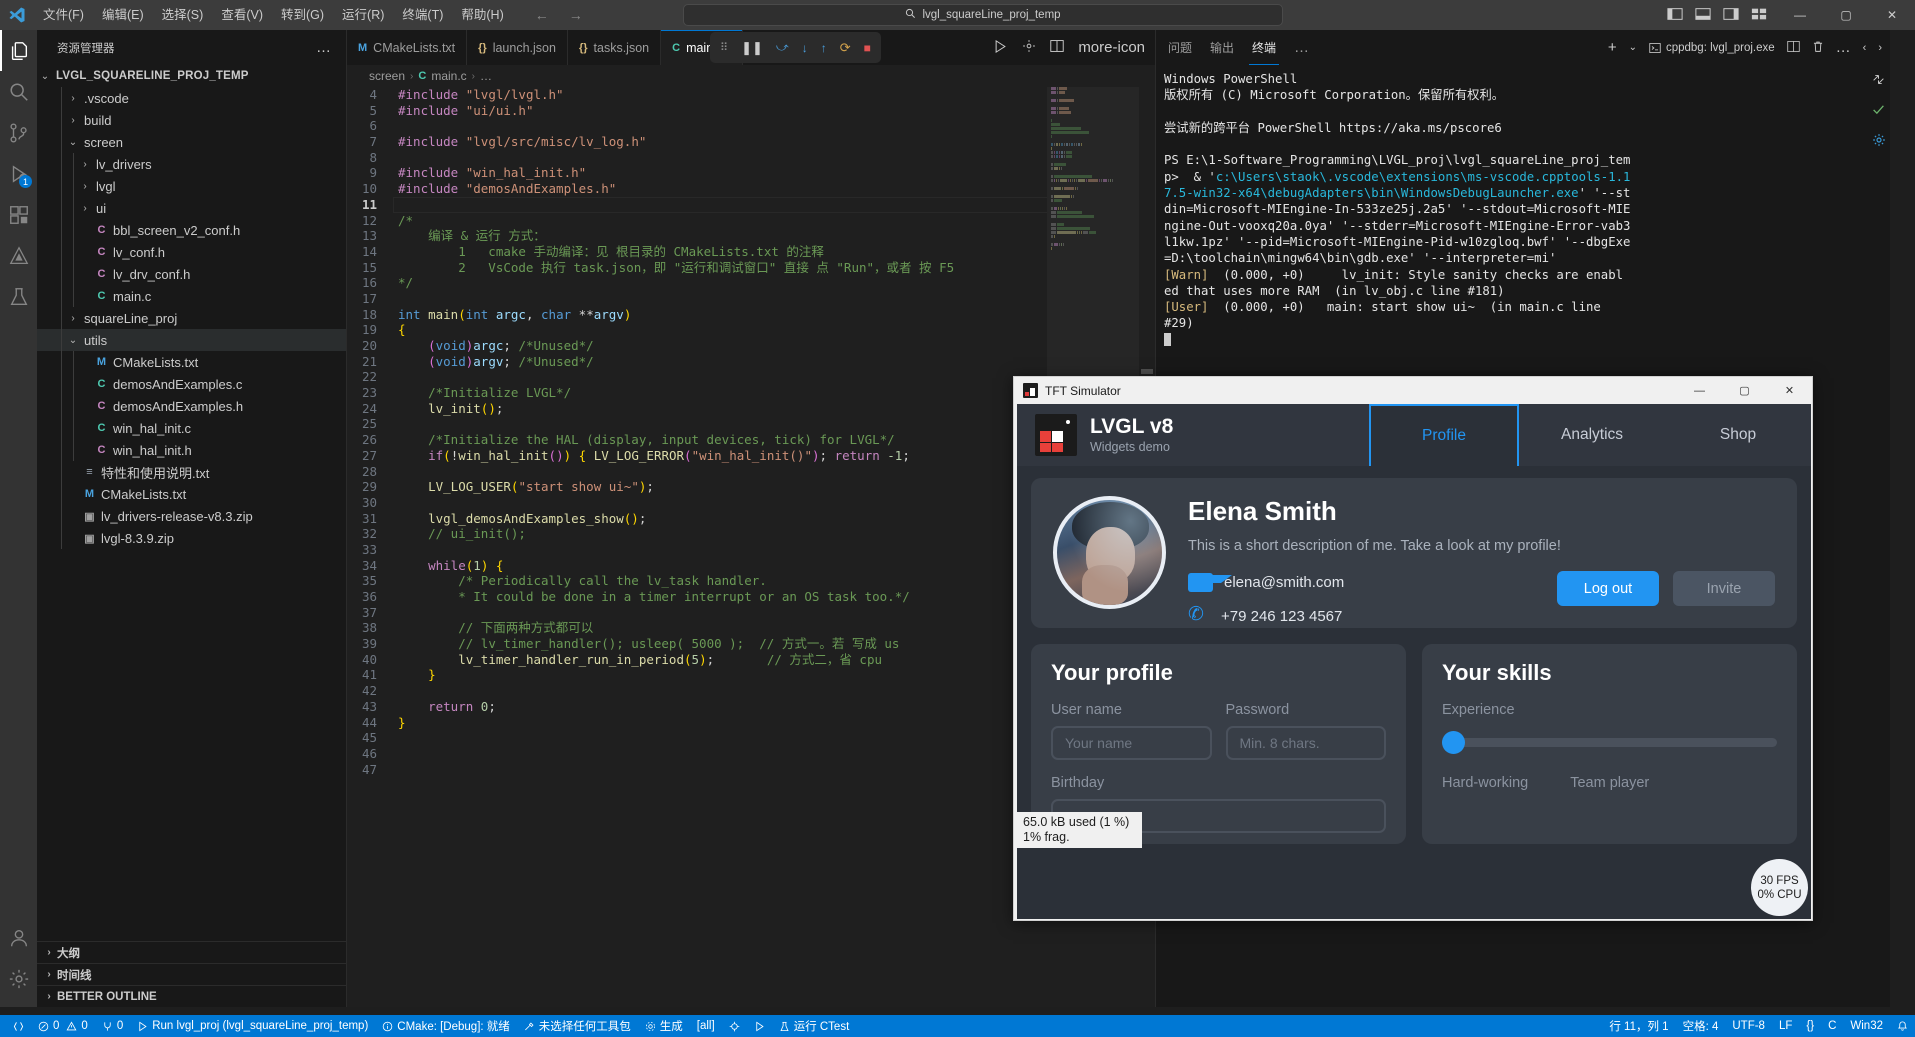  What do you see at coordinates (1453, 742) in the screenshot?
I see `experience-slider-knob` at bounding box center [1453, 742].